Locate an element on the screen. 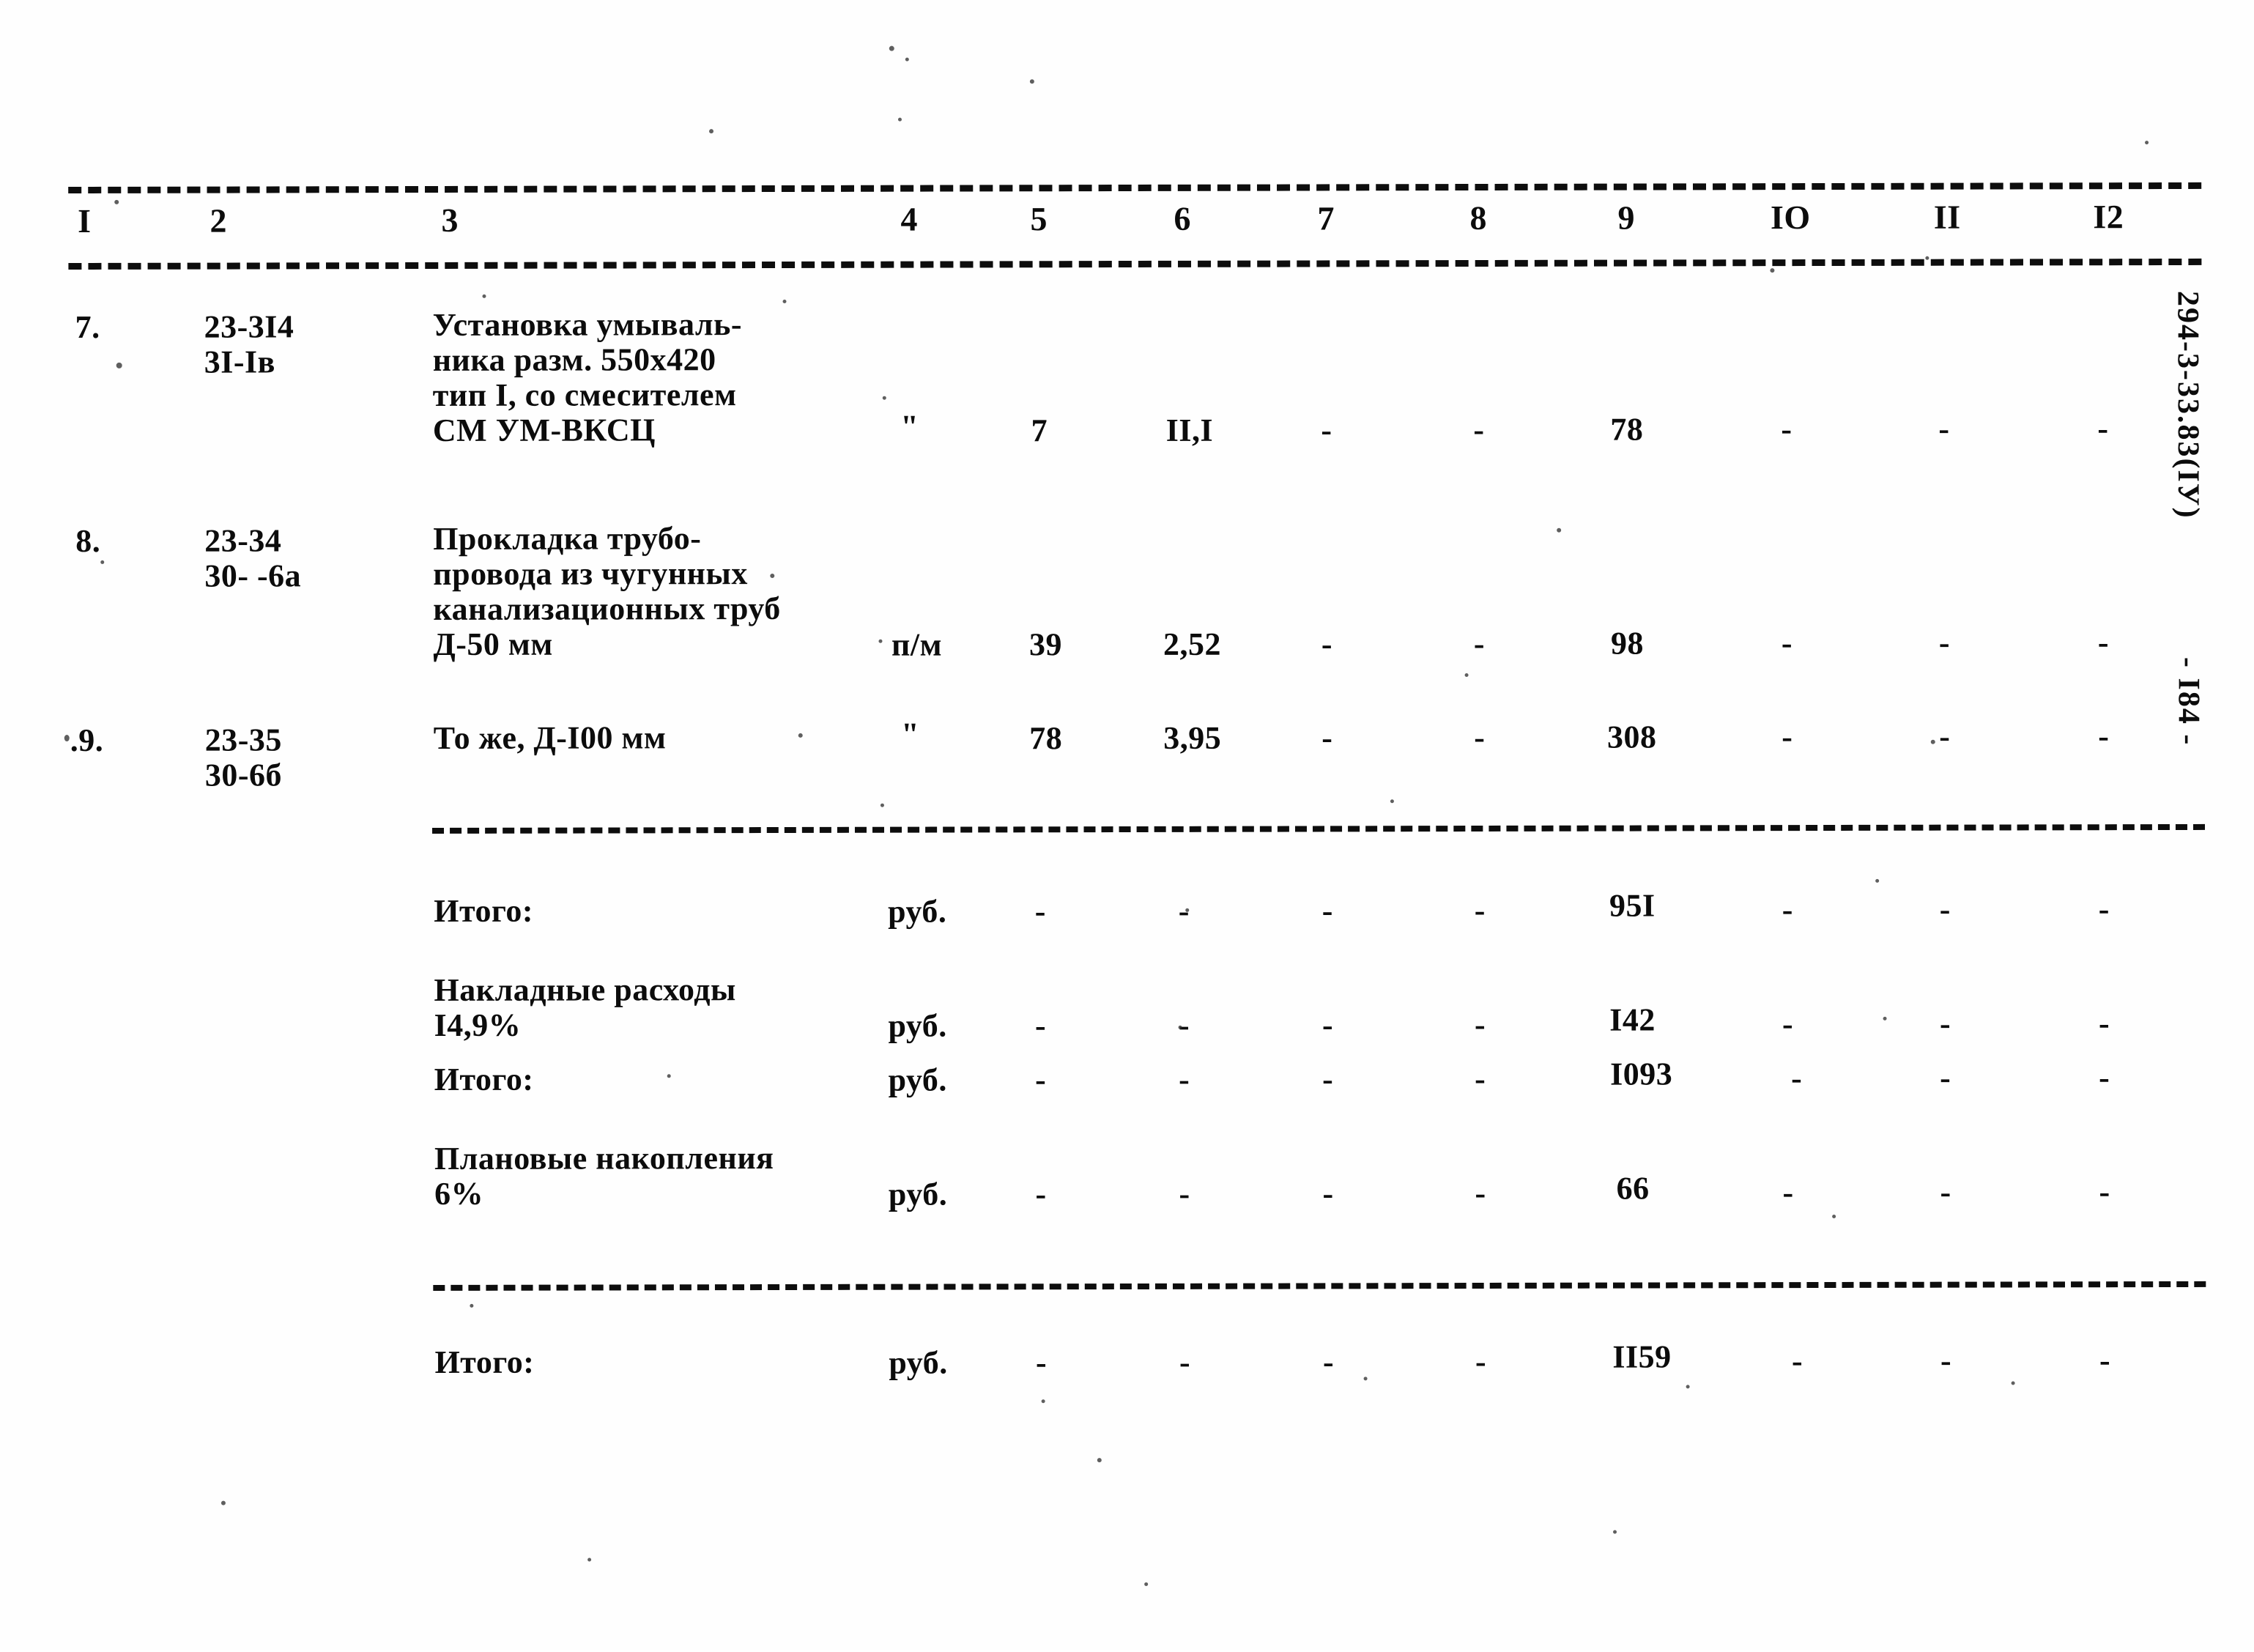 The height and width of the screenshot is (1652, 2254). table-row-7-col10: - is located at coordinates (1787, 429).